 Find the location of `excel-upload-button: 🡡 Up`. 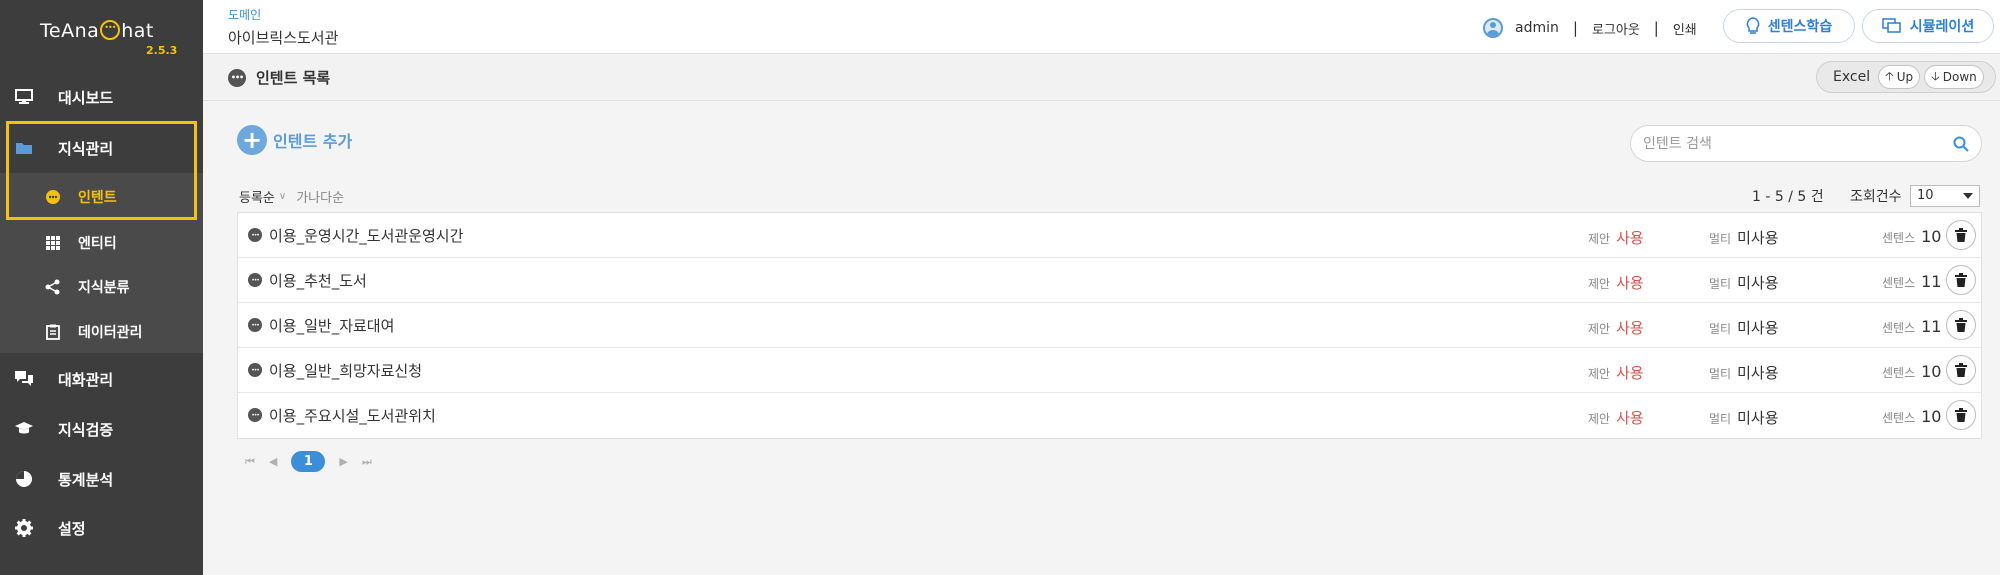

excel-upload-button: 🡡 Up is located at coordinates (1899, 77).